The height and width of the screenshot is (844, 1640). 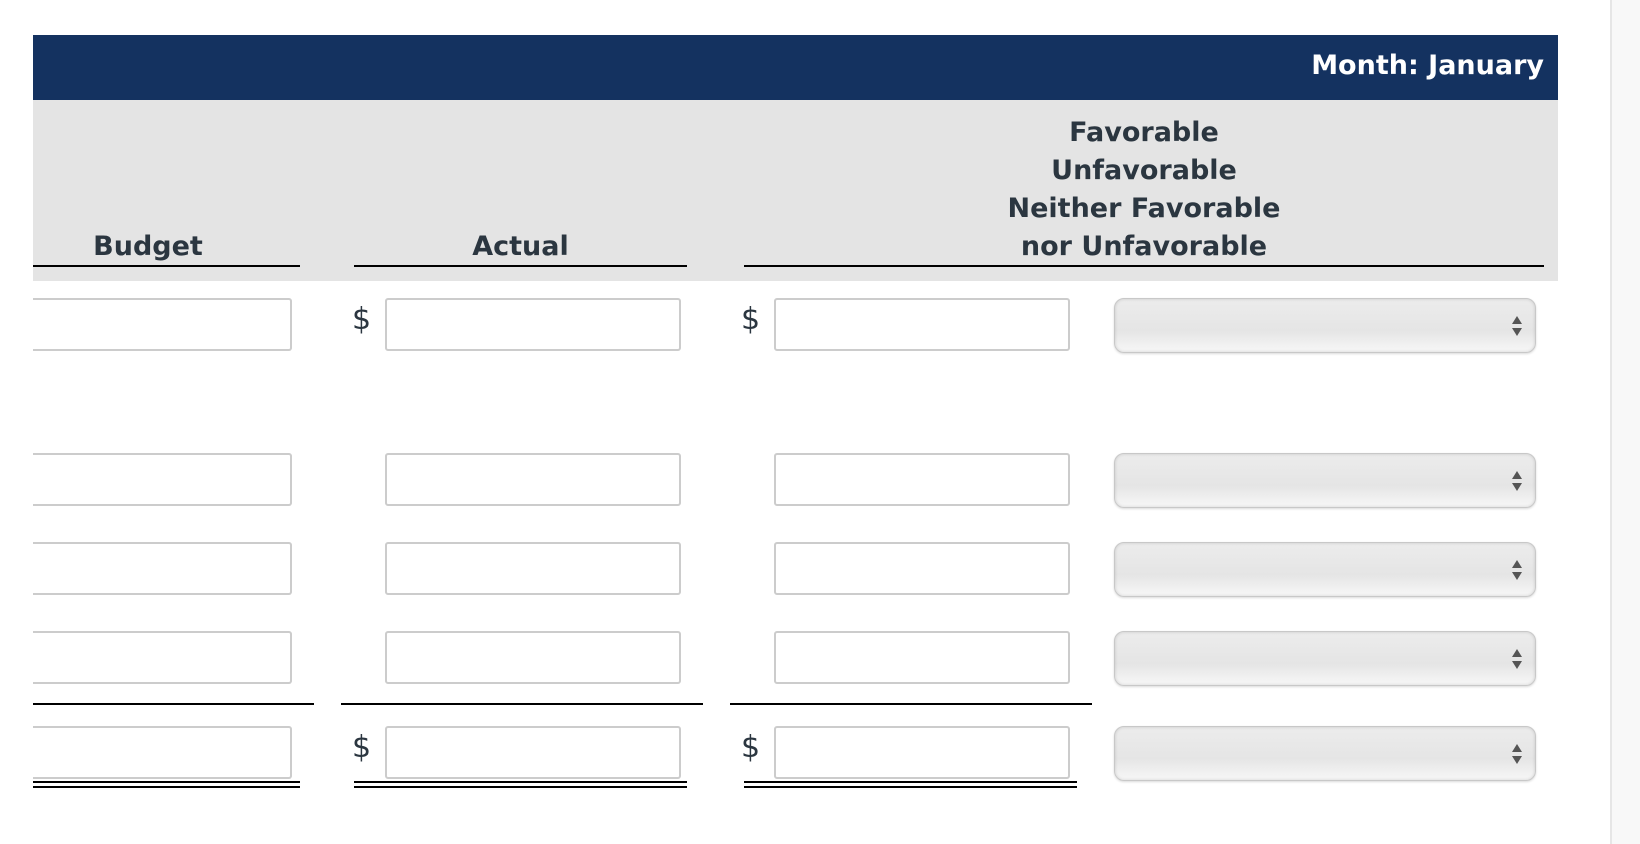 I want to click on actual-header-underline, so click(x=520, y=266).